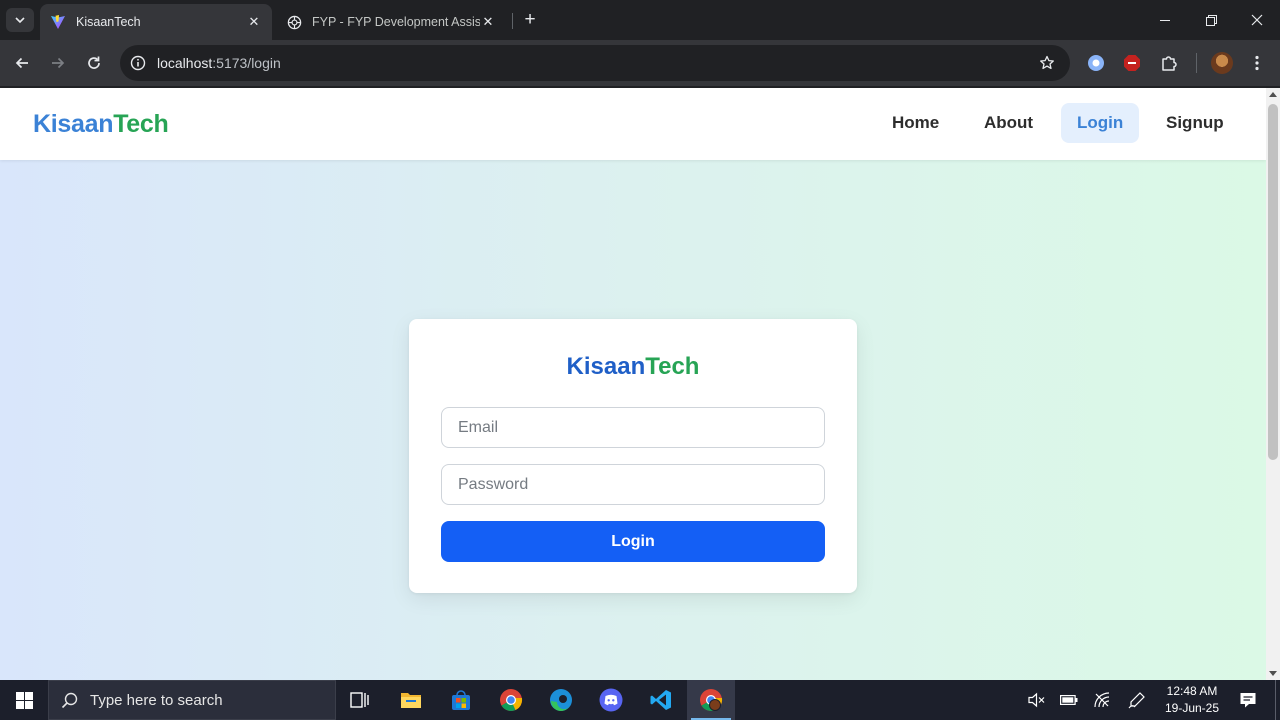 The image size is (1280, 720). I want to click on reload-icon, so click(94, 63).